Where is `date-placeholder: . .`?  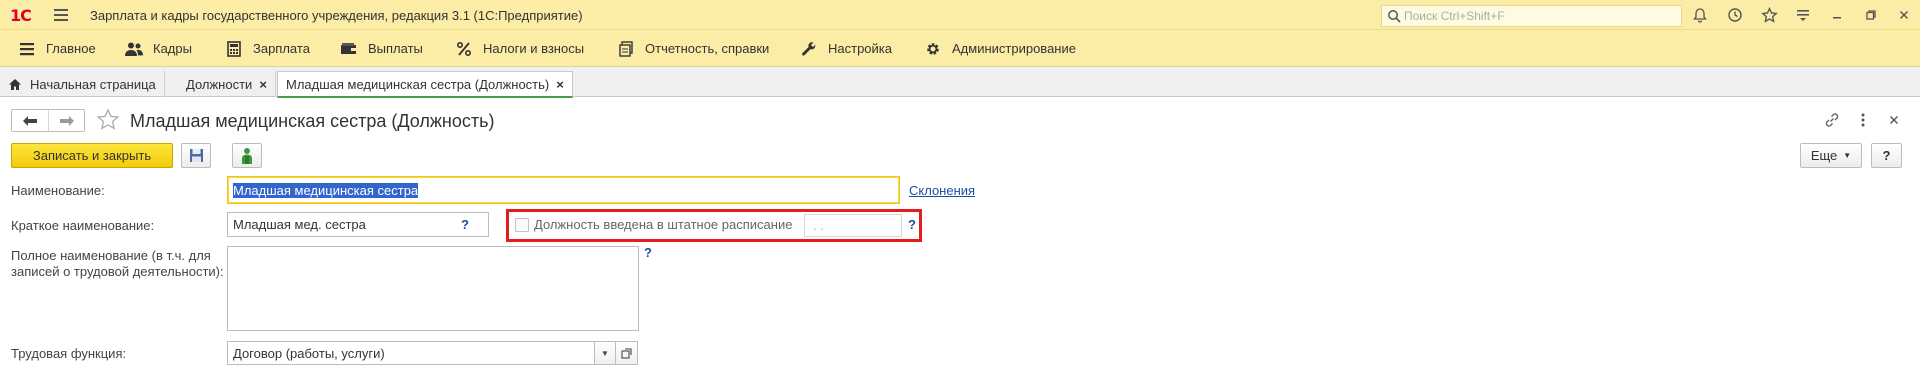 date-placeholder: . . is located at coordinates (818, 225).